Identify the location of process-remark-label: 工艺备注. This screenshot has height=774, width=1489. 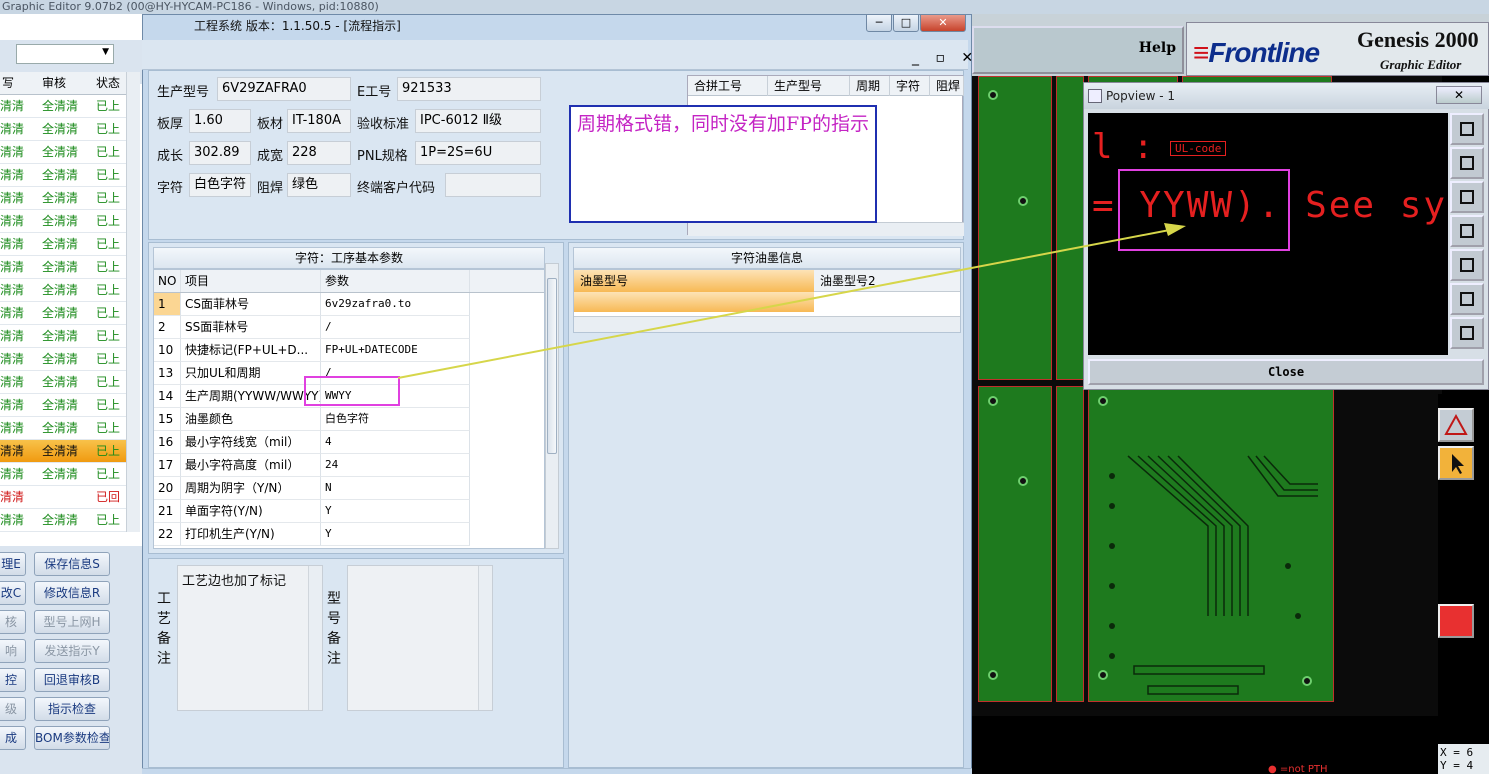
(164, 629).